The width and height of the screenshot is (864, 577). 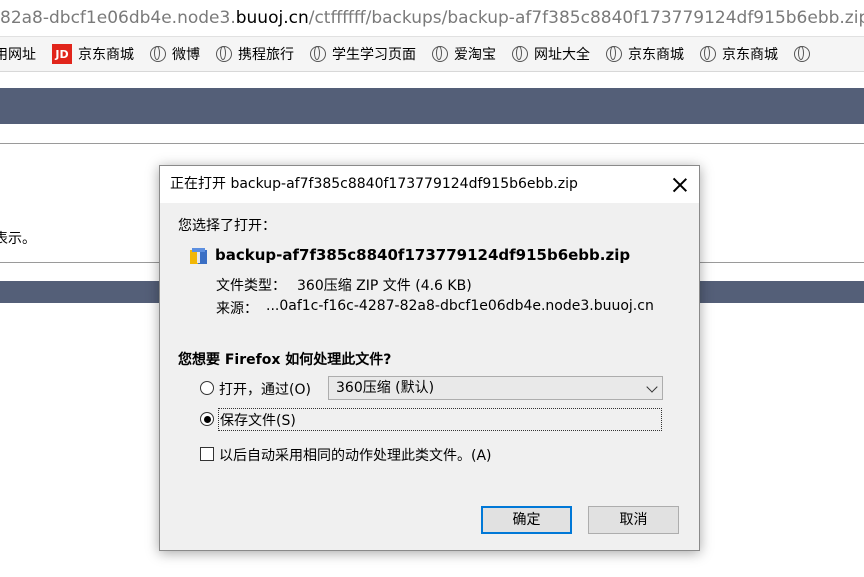 I want to click on bookmark-label: 爱淘宝, so click(x=475, y=55).